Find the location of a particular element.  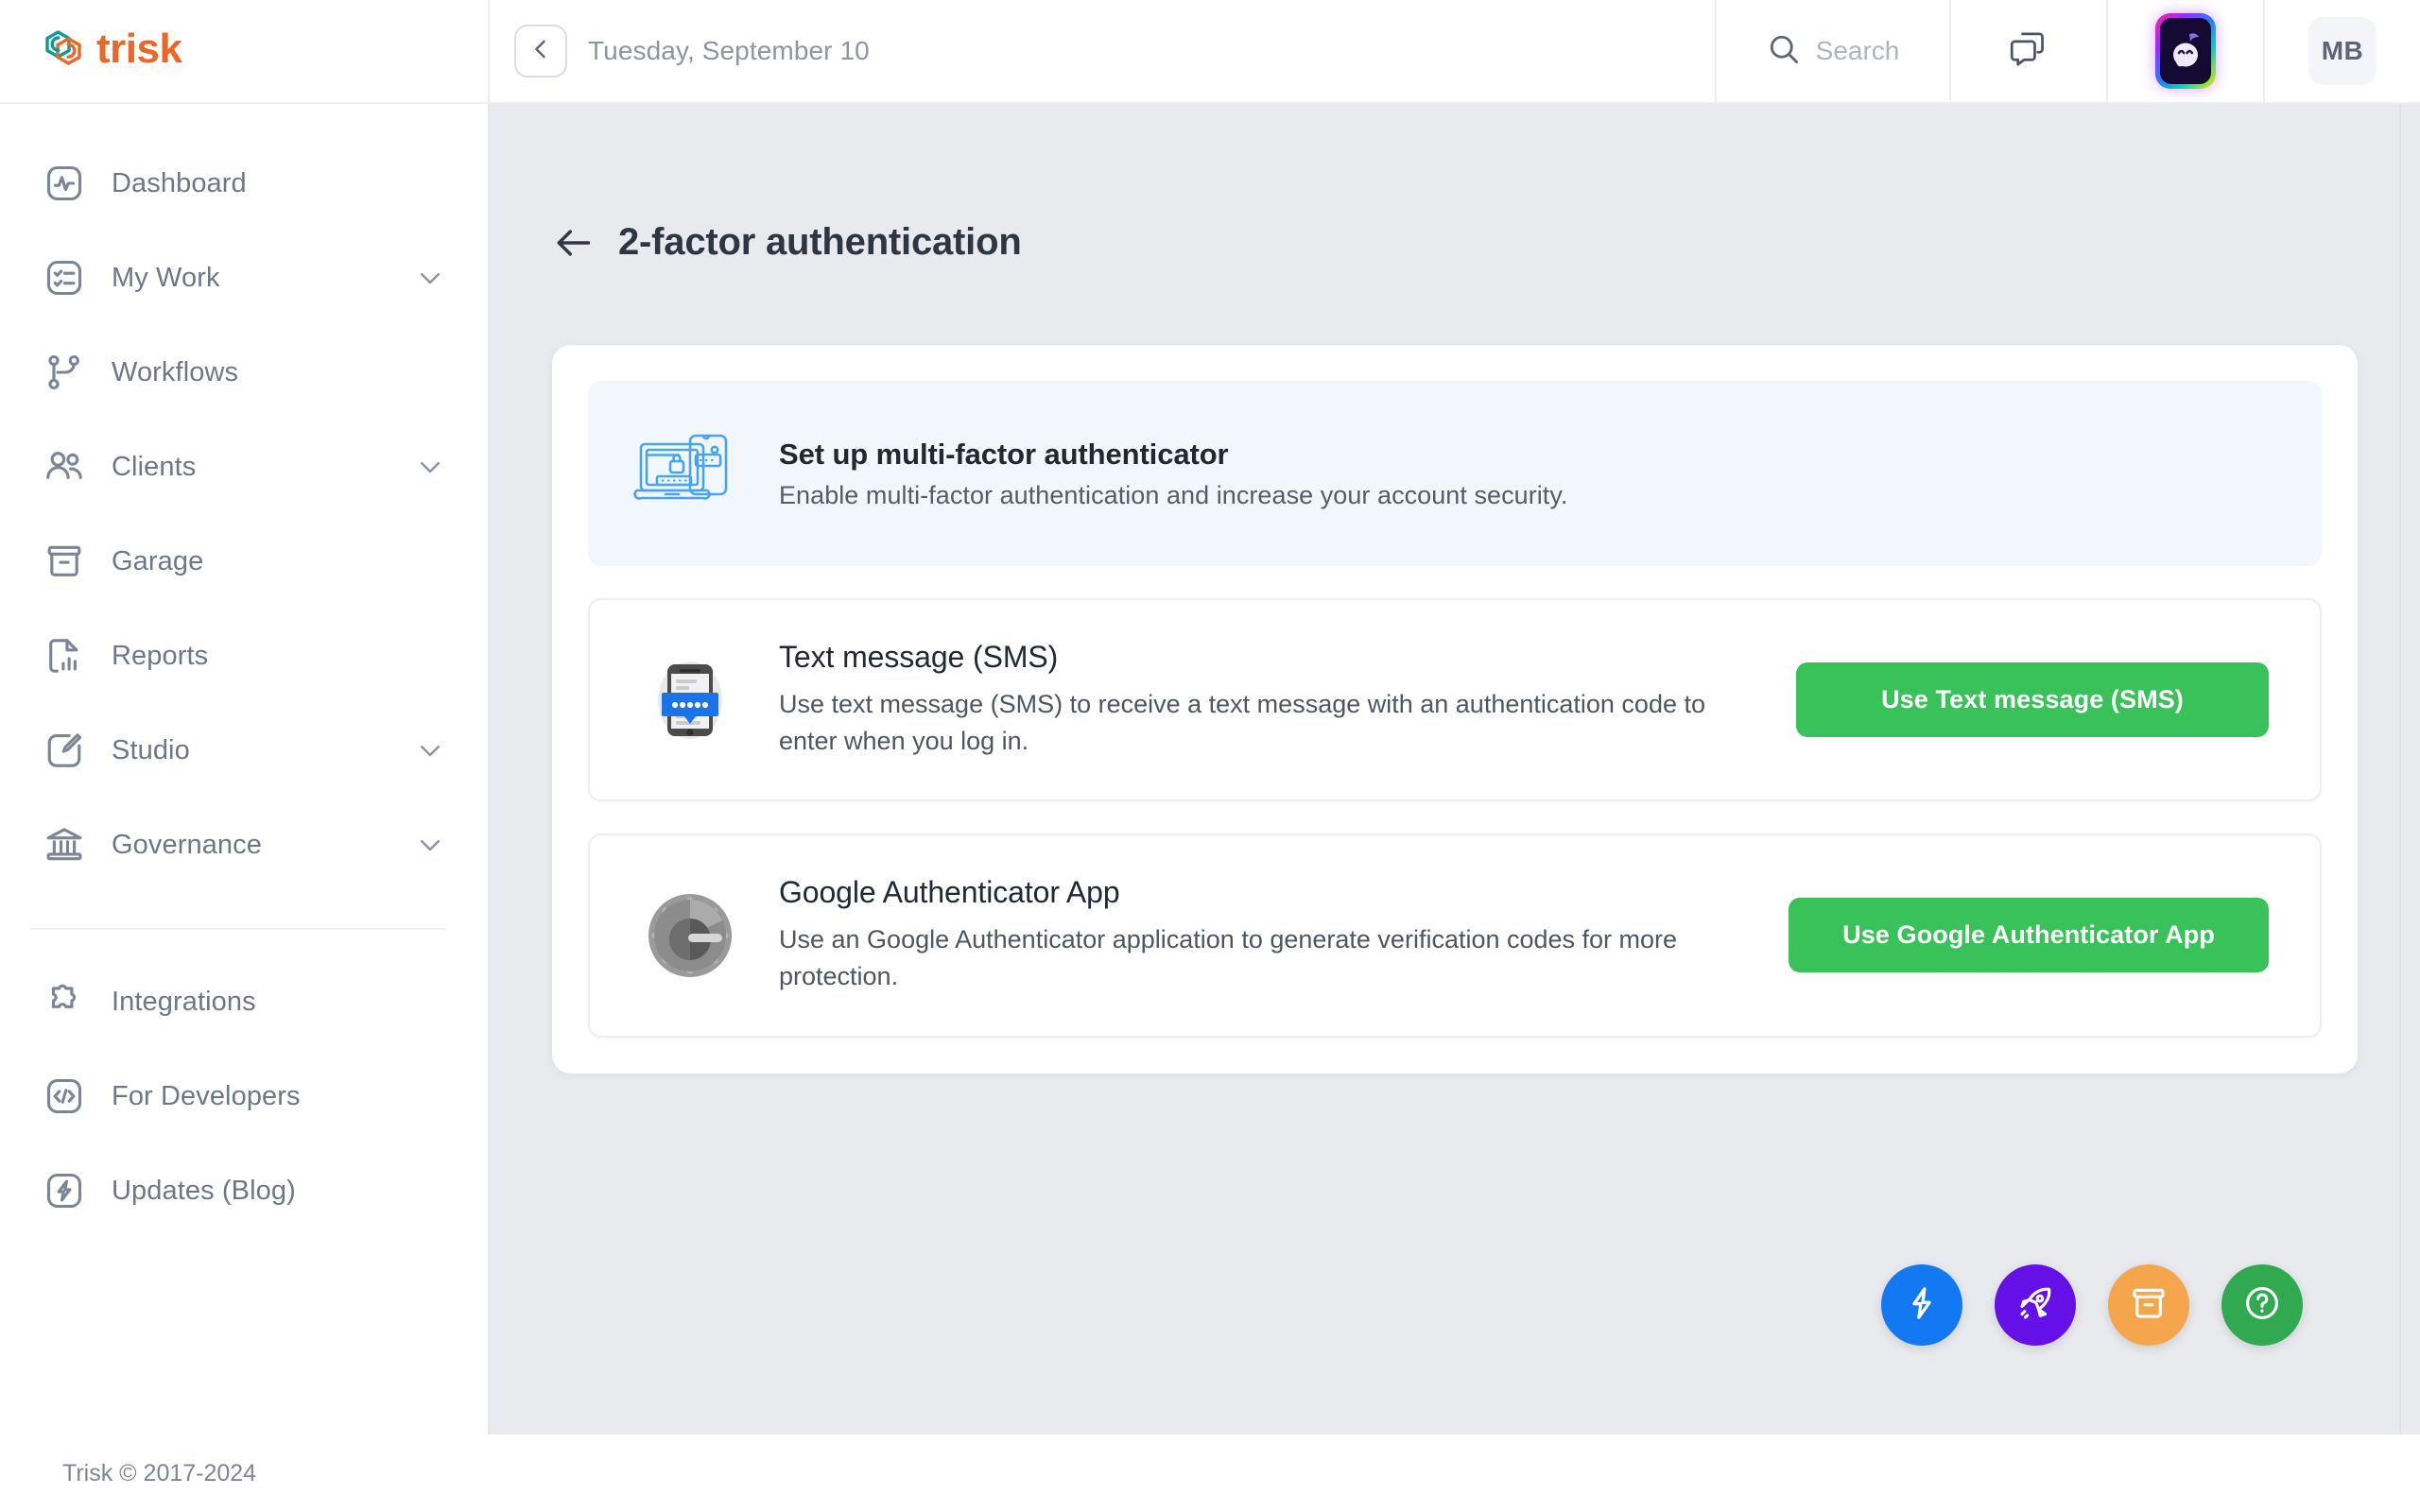

search-icon is located at coordinates (1784, 51).